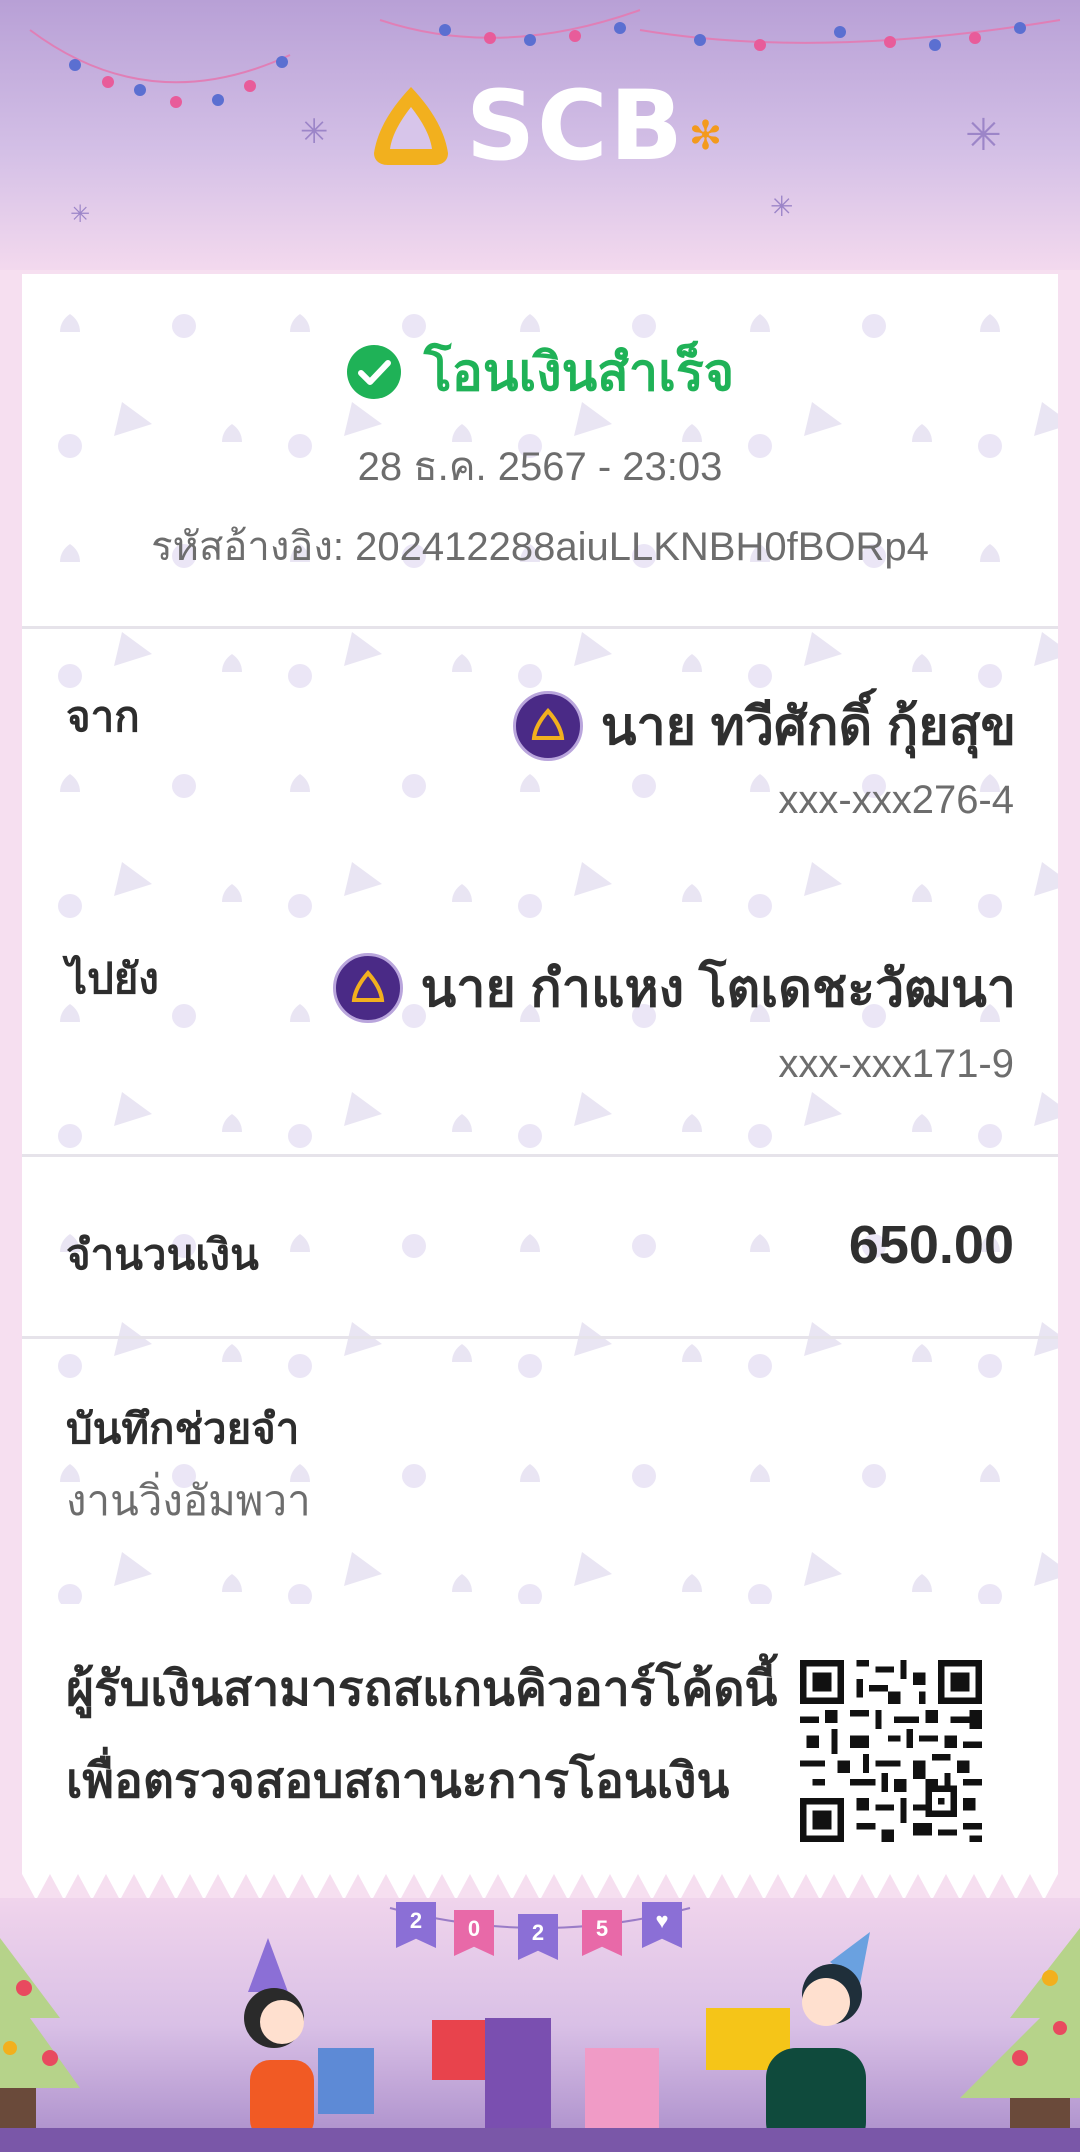 Image resolution: width=1080 pixels, height=2152 pixels. I want to click on recipient-name: นาย กำแหง โตเดชะวัฒนา, so click(718, 989).